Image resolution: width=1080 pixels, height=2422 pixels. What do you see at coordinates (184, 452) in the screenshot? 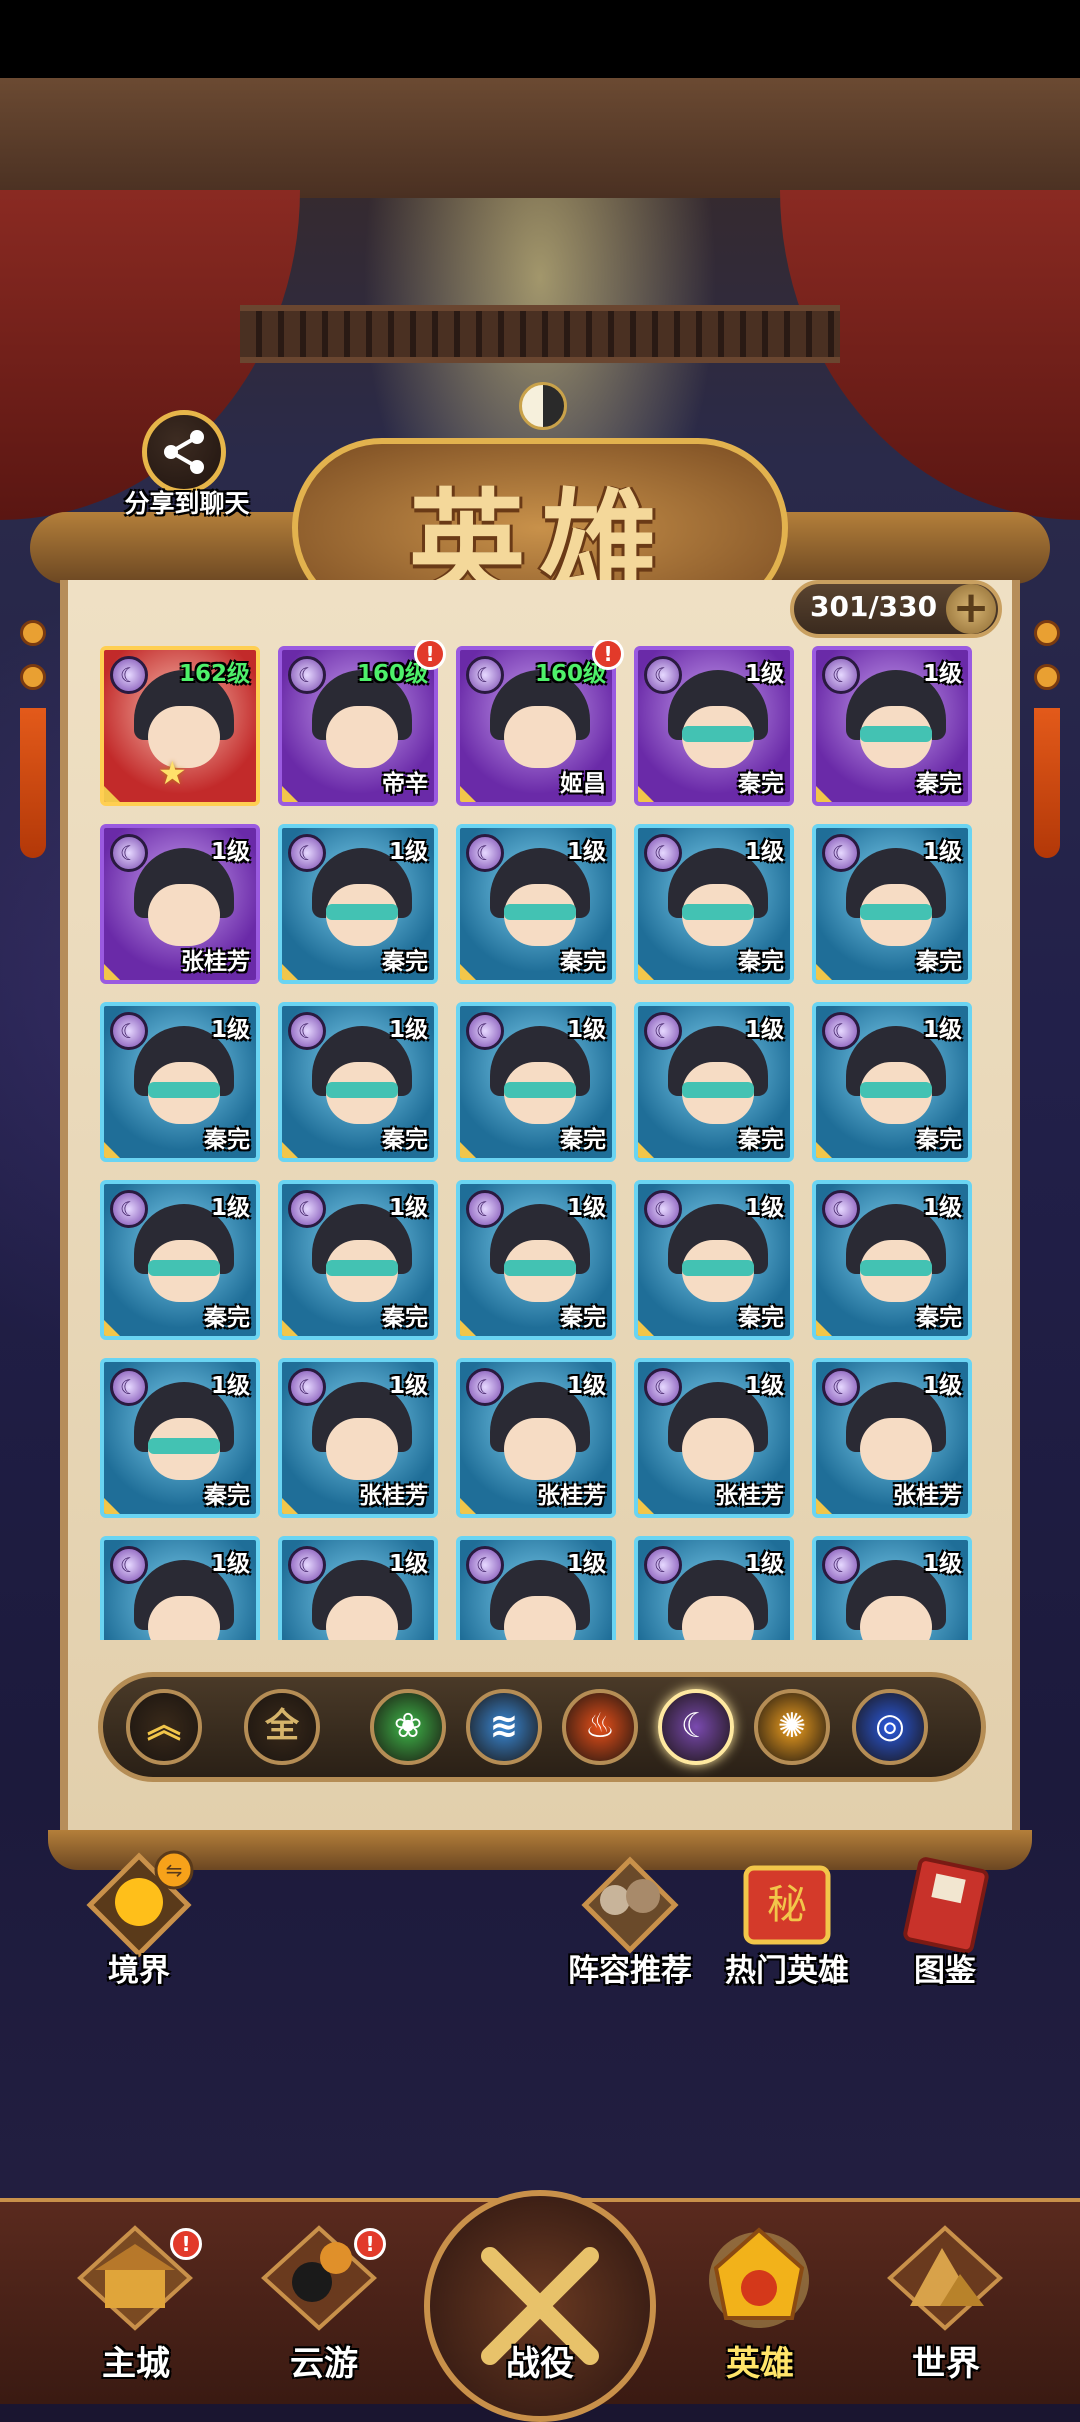
I see `share-button` at bounding box center [184, 452].